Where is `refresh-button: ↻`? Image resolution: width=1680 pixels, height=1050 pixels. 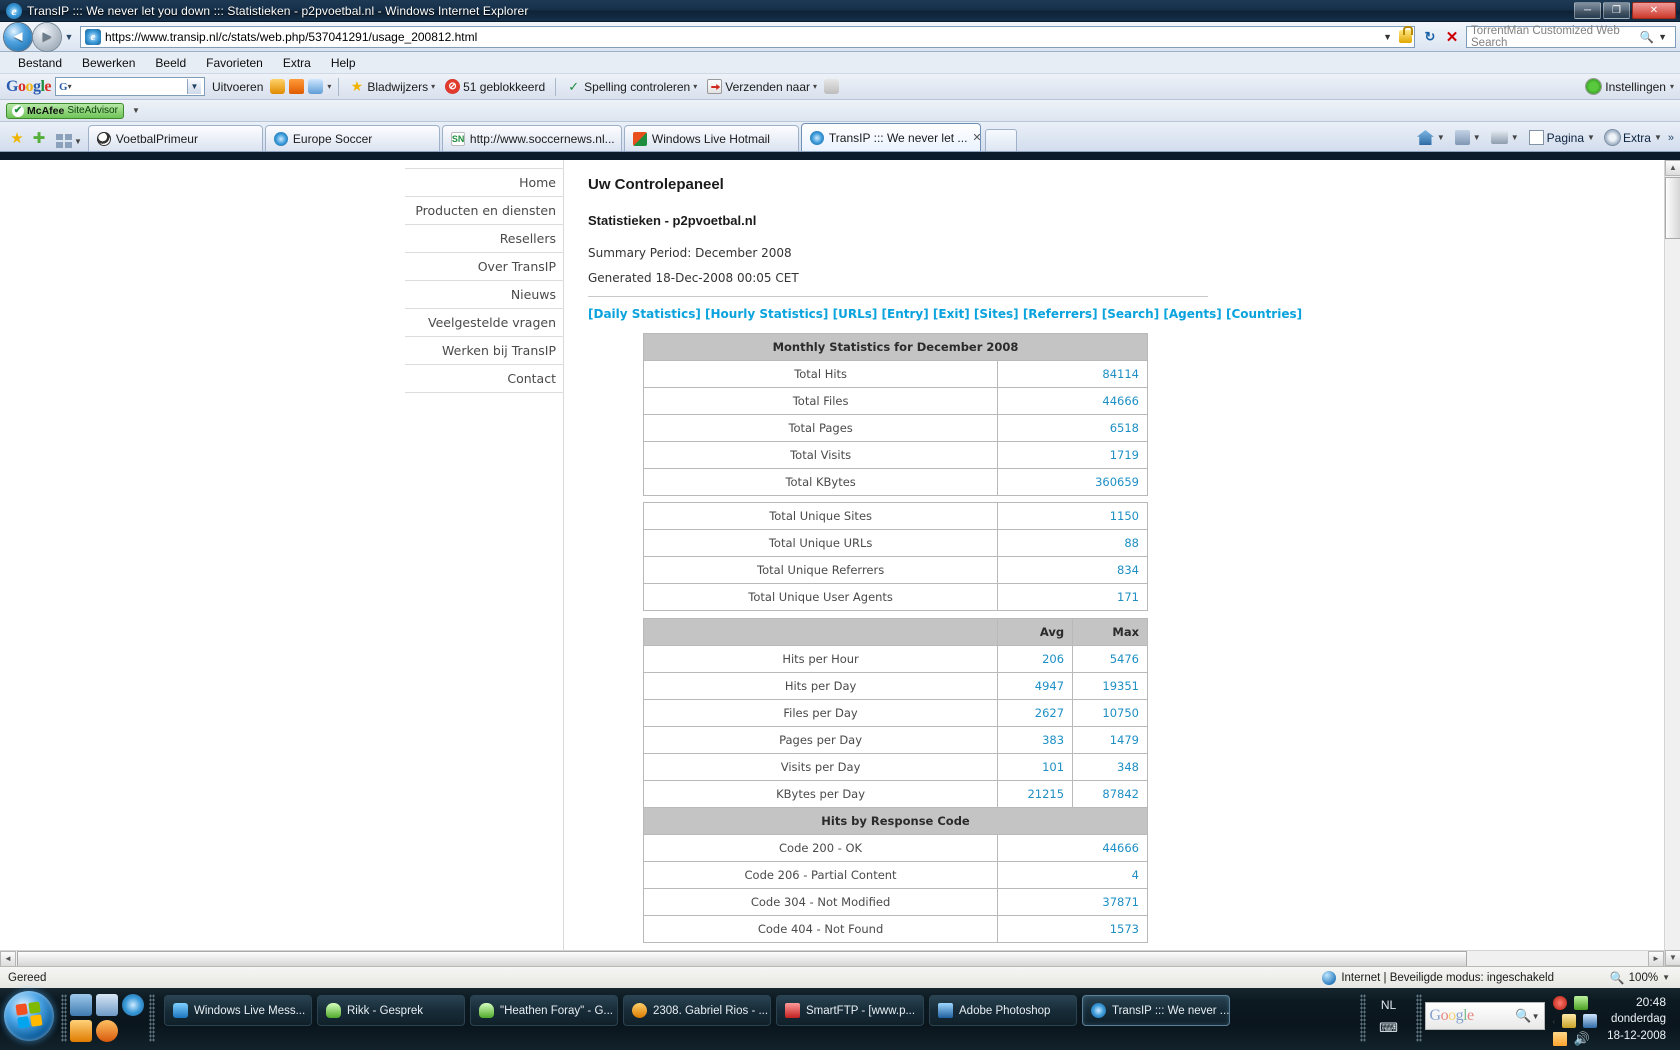 refresh-button: ↻ is located at coordinates (1430, 37).